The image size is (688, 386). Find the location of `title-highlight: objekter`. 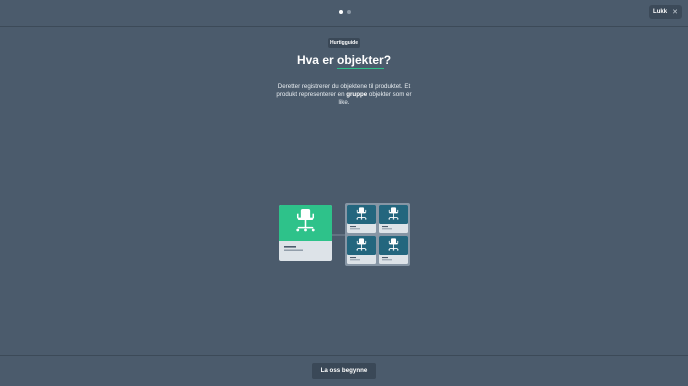

title-highlight: objekter is located at coordinates (360, 61).